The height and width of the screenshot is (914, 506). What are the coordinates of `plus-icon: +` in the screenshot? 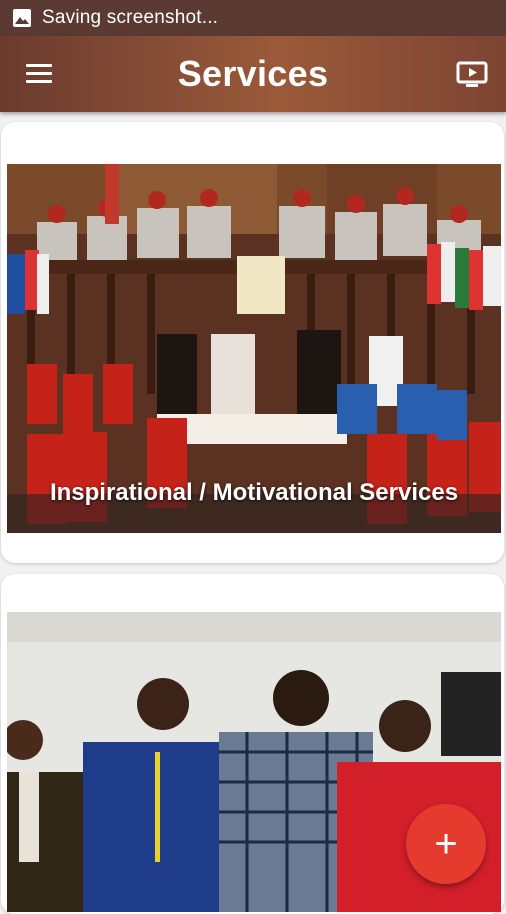 It's located at (446, 843).